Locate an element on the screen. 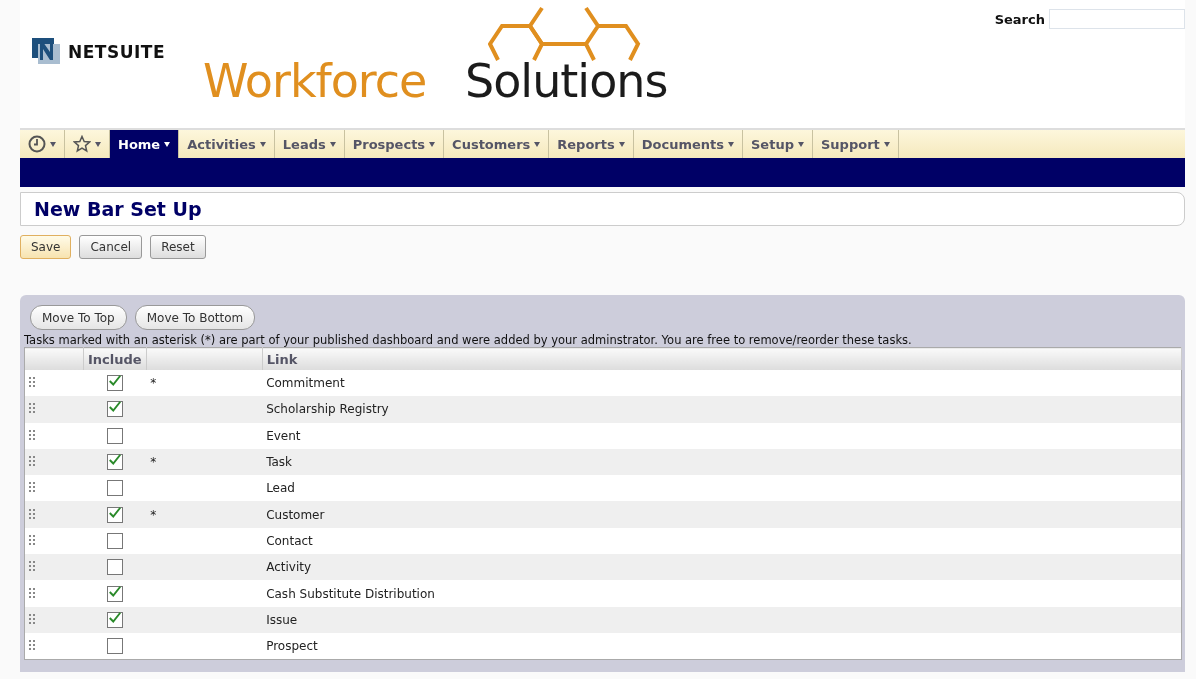 The height and width of the screenshot is (679, 1196). action-button: Reset is located at coordinates (178, 247).